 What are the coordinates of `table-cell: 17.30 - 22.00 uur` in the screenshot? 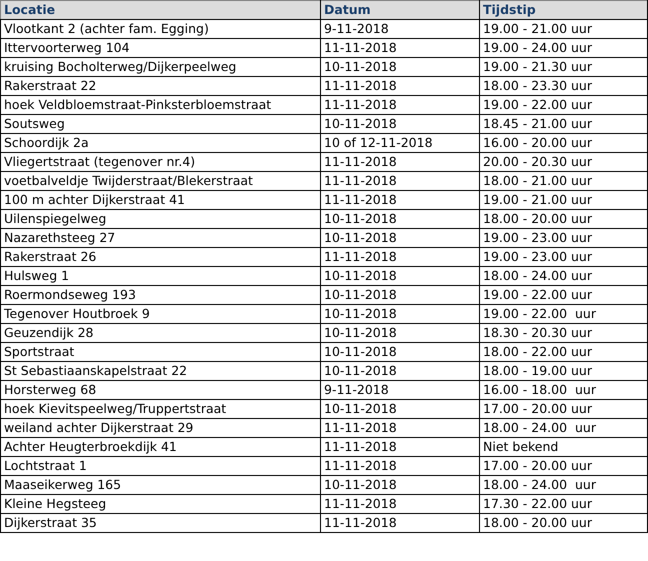 It's located at (564, 504).